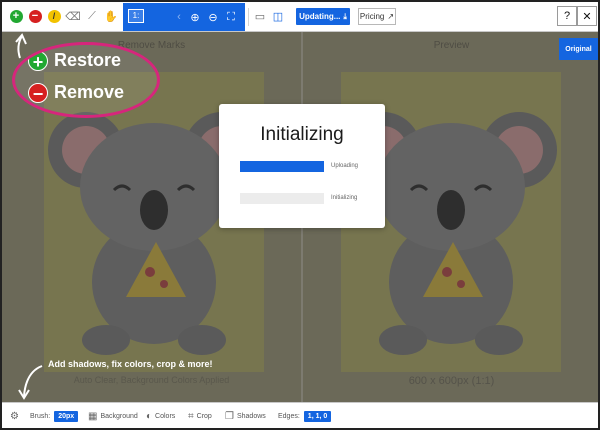 The image size is (600, 430). I want to click on zoom-controls: 1: ‹ ⊕ ⊖ ⛶, so click(184, 17).